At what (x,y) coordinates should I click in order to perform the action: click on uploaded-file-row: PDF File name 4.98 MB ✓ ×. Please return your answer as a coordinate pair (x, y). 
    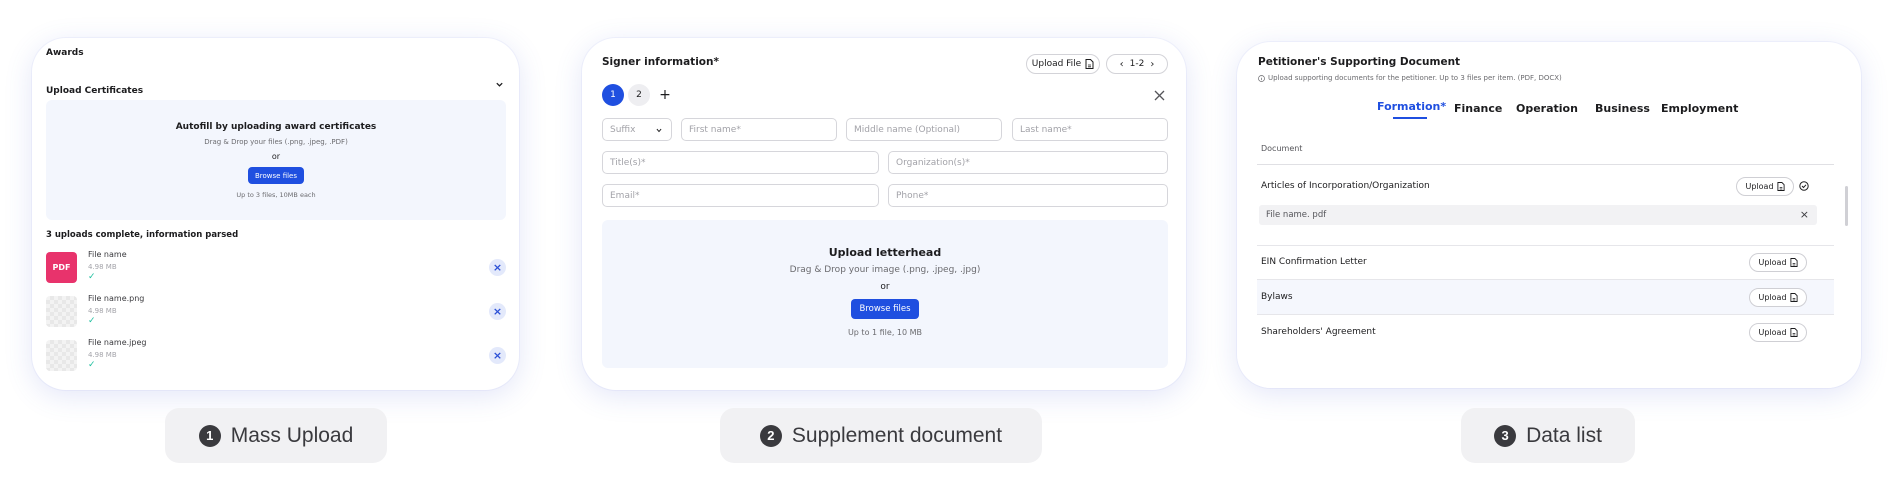
    Looking at the image, I should click on (276, 270).